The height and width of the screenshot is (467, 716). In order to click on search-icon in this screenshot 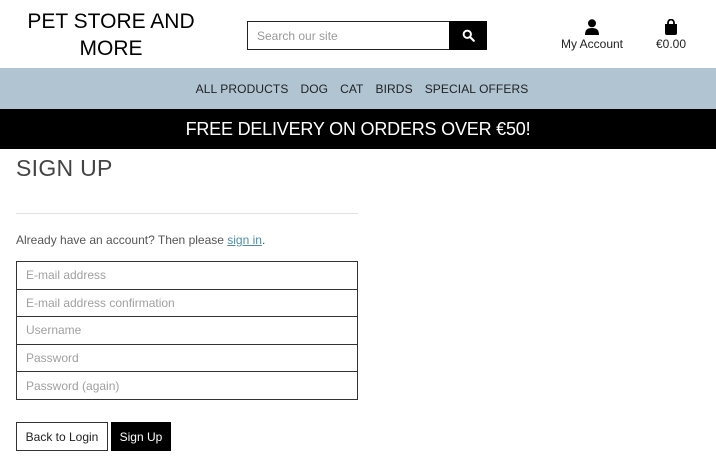, I will do `click(468, 35)`.